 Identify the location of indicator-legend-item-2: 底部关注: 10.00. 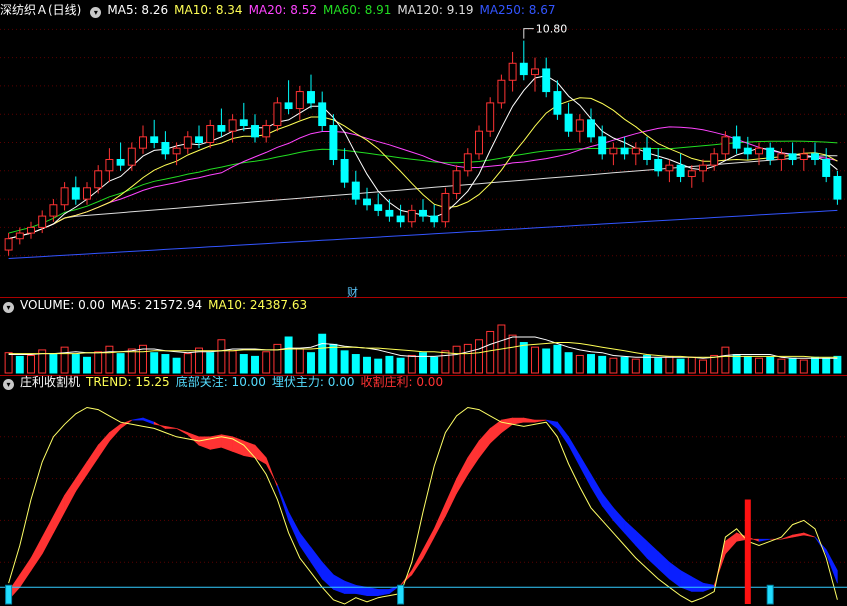
(220, 382).